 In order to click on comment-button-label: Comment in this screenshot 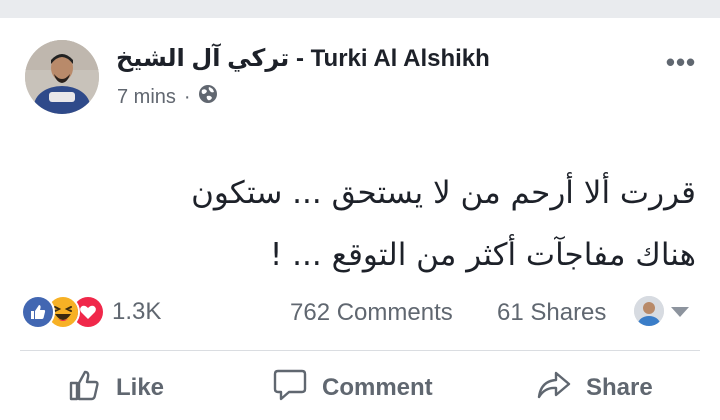, I will do `click(377, 387)`.